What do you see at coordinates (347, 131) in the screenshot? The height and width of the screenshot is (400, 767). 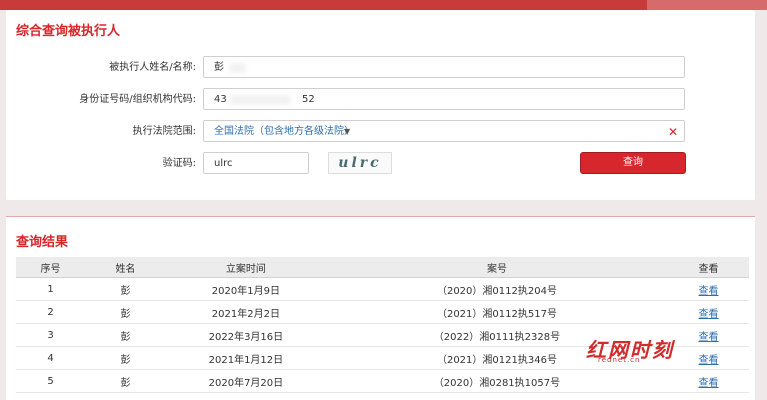 I see `caret-down-icon: ▼` at bounding box center [347, 131].